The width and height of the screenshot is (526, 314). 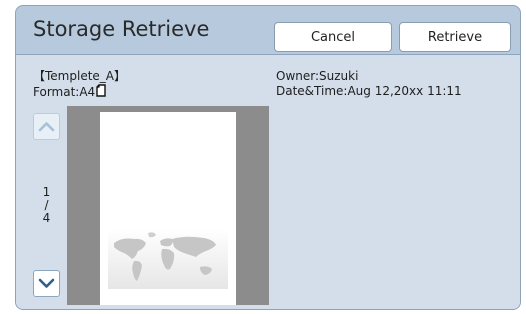 I want to click on retrieve-button: Retrieve, so click(x=455, y=37).